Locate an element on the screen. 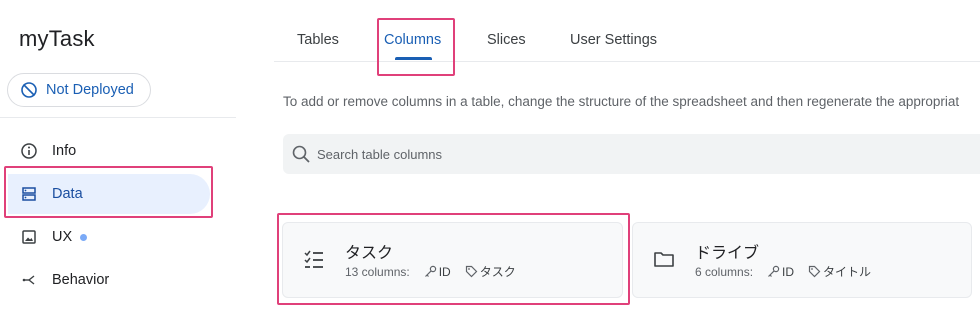 The width and height of the screenshot is (980, 316). tab-user-settings: User Settings is located at coordinates (613, 40).